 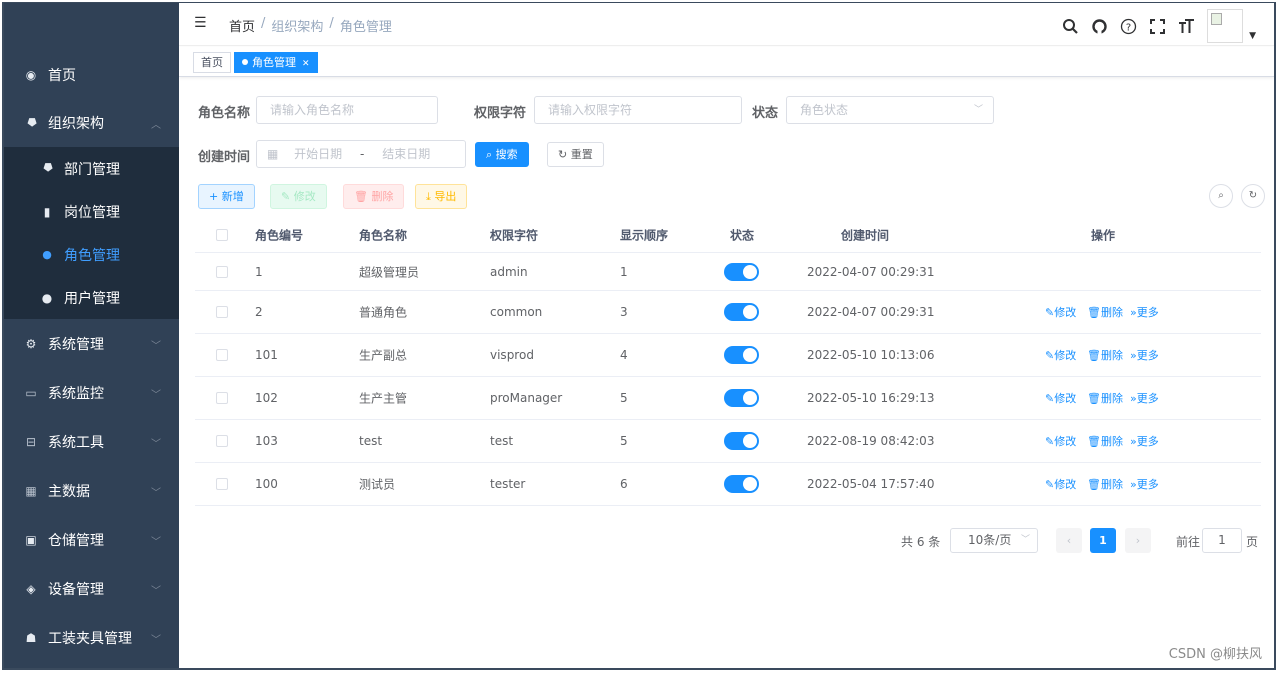 What do you see at coordinates (222, 235) in the screenshot?
I see `select-all-checkbox` at bounding box center [222, 235].